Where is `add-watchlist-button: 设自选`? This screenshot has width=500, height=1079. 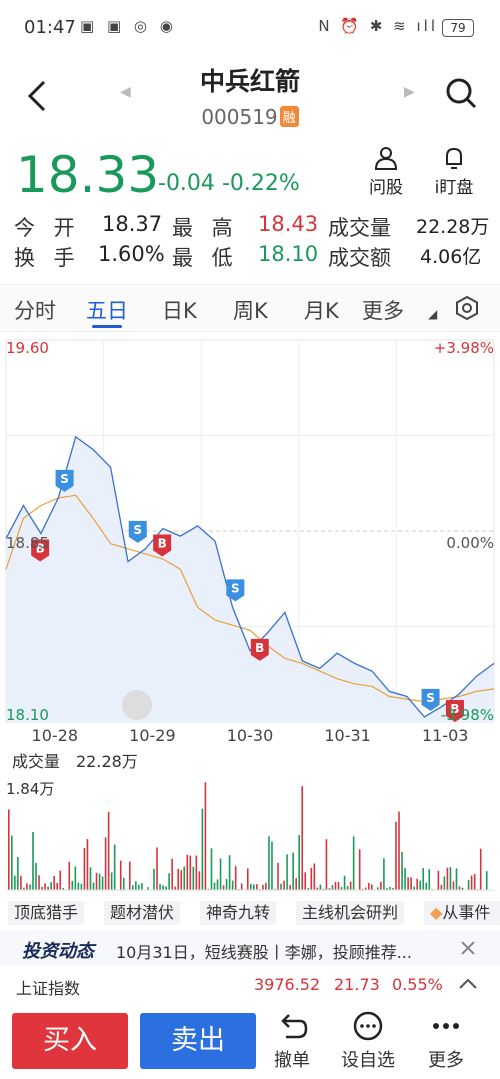 add-watchlist-button: 设自选 is located at coordinates (368, 1041).